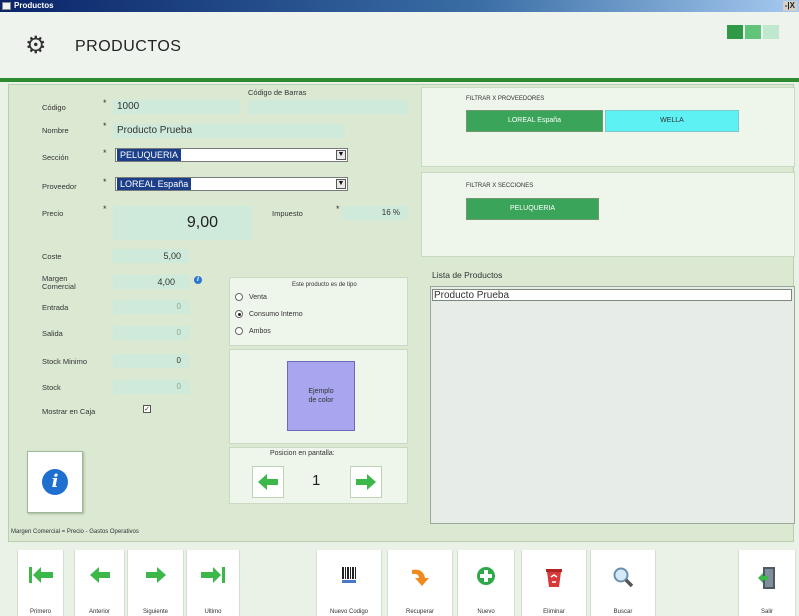 The height and width of the screenshot is (616, 799). I want to click on info-button: i, so click(55, 482).